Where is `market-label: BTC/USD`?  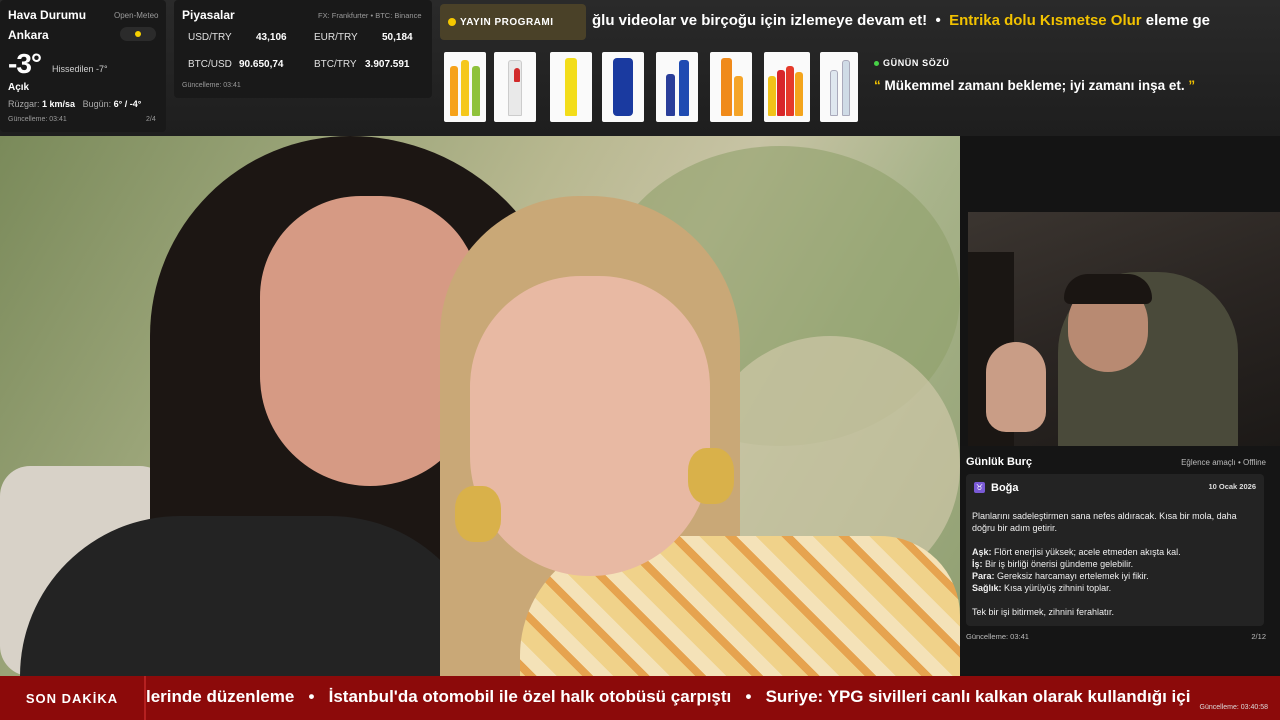
market-label: BTC/USD is located at coordinates (210, 64).